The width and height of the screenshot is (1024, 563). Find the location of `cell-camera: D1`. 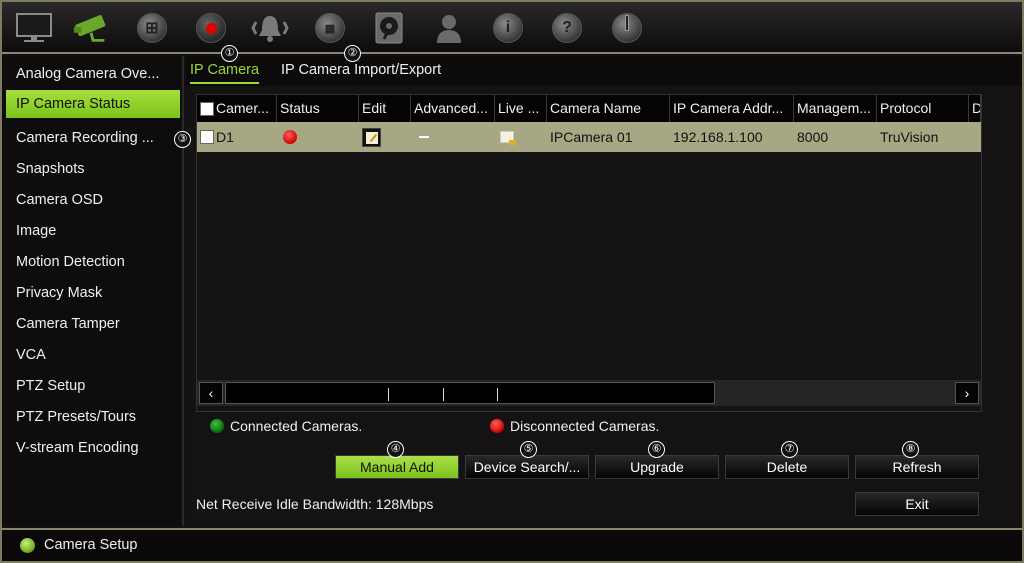

cell-camera: D1 is located at coordinates (237, 137).